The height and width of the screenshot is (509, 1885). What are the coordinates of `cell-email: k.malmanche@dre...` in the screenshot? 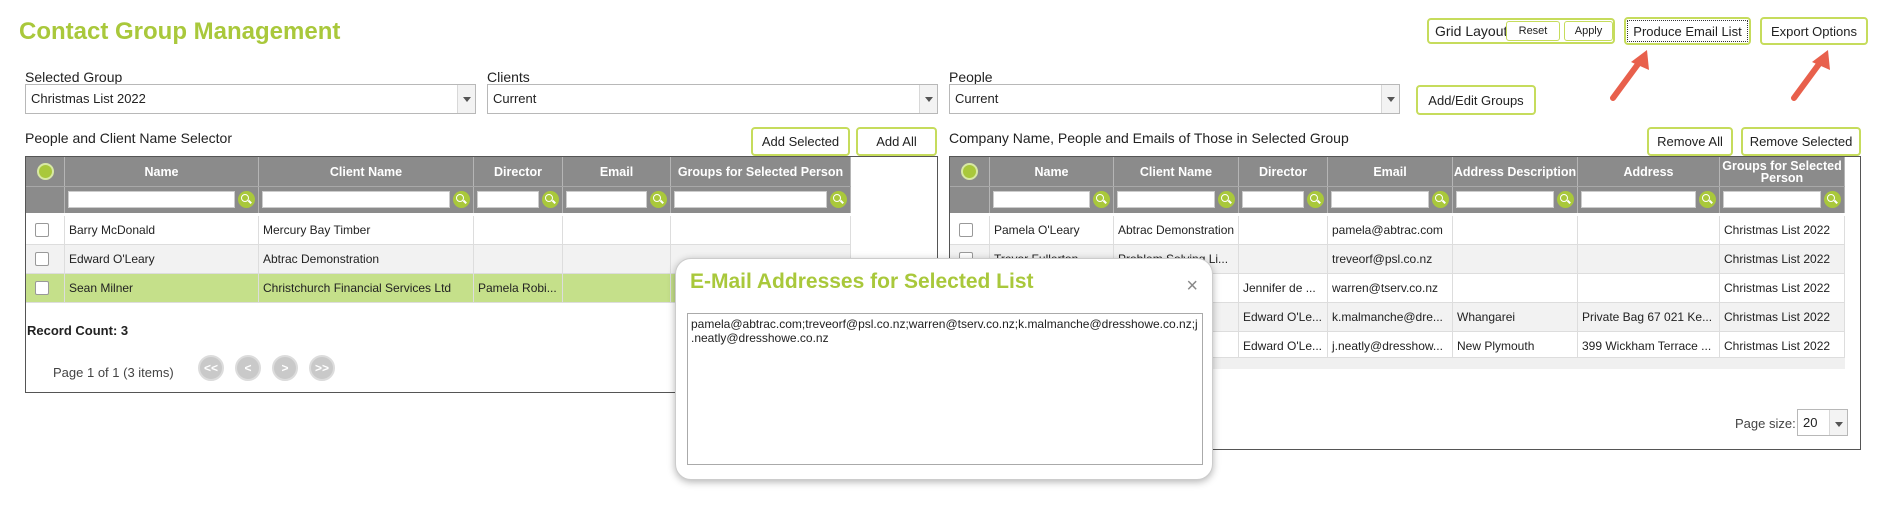 It's located at (1390, 317).